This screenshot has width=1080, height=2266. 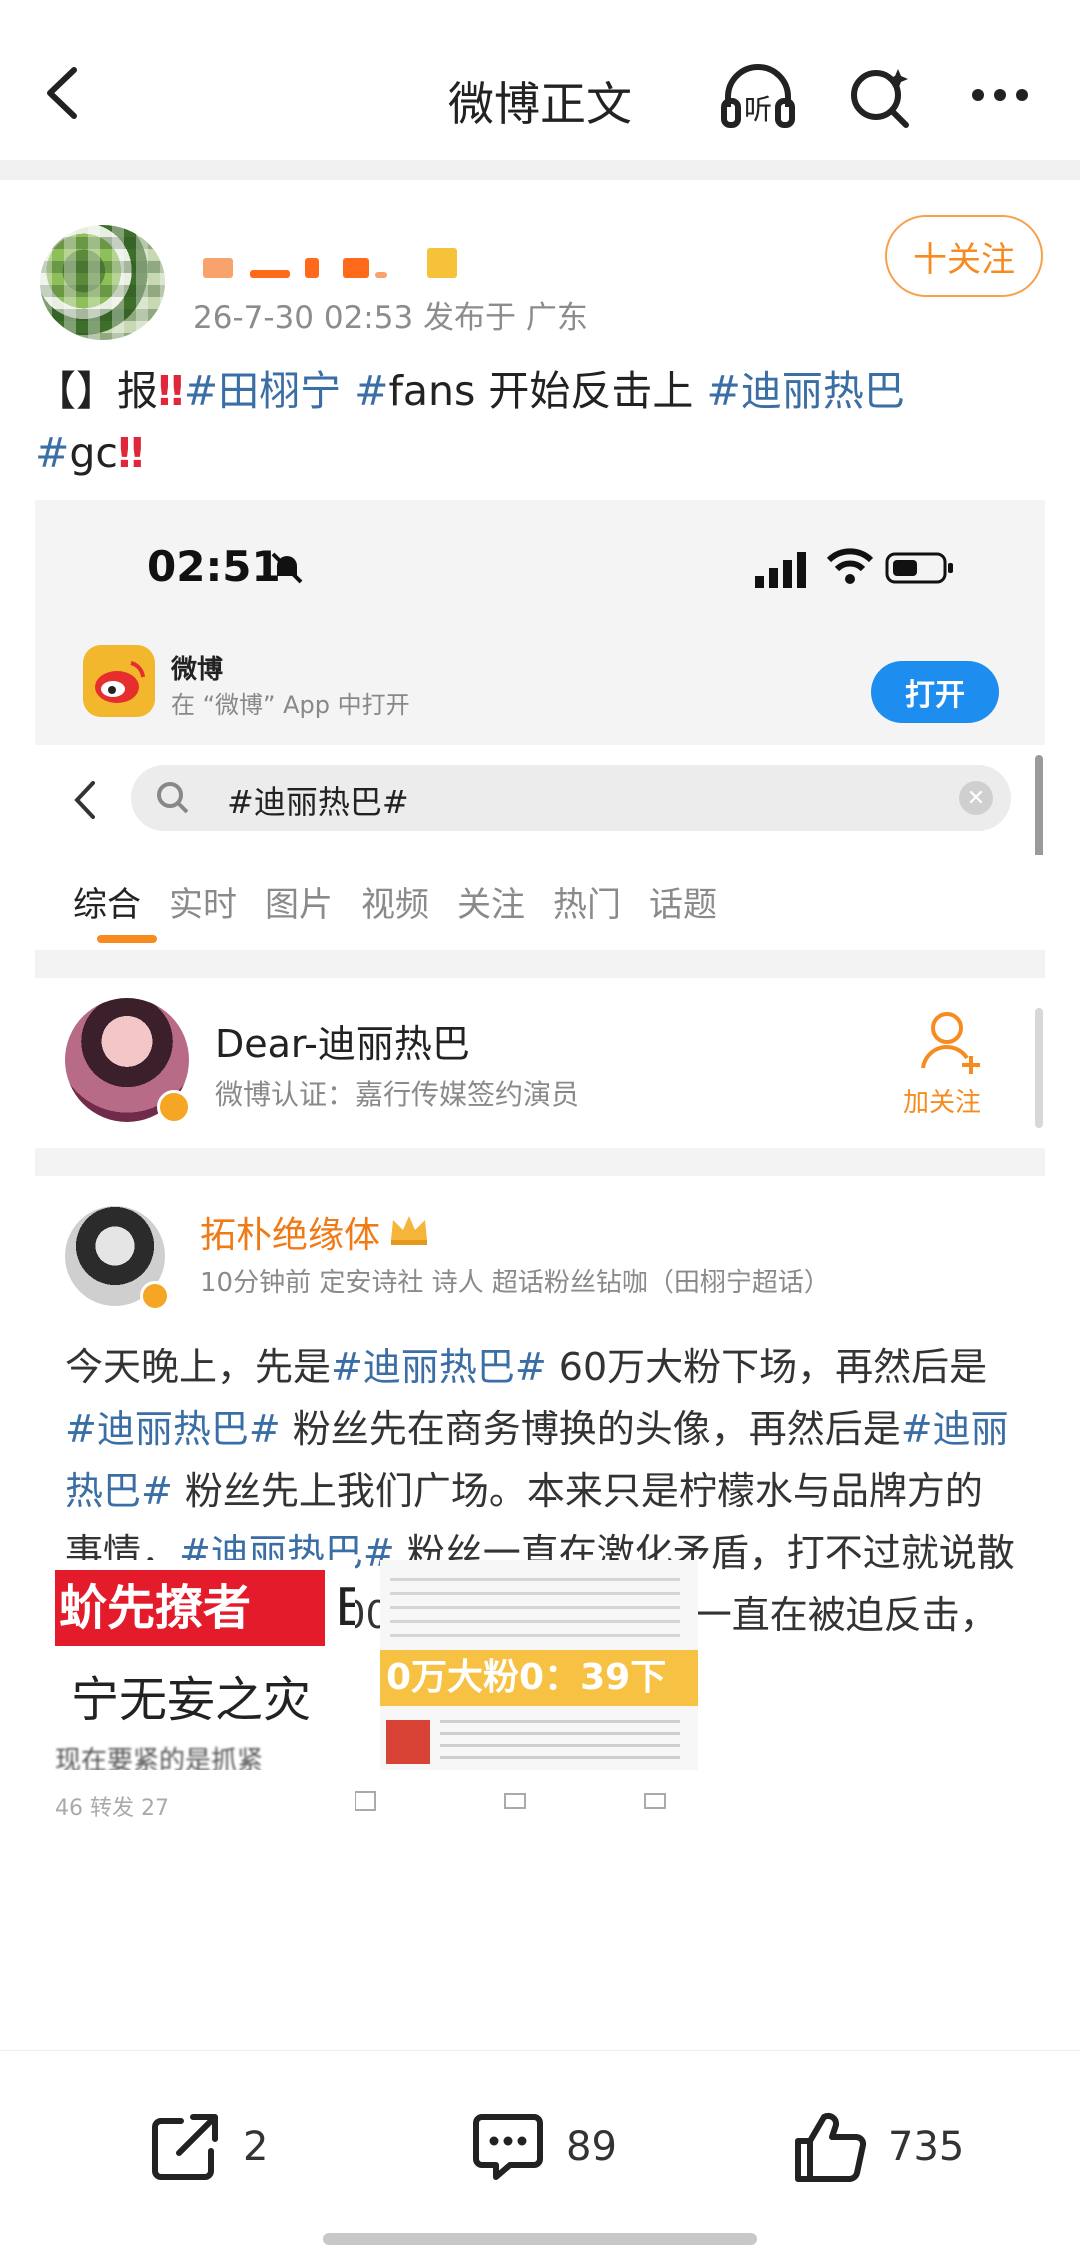 What do you see at coordinates (540, 422) in the screenshot?
I see `post-text: 【】报‼#田栩宁 #fans 开始反击上 #迪丽热巴 #gc‼` at bounding box center [540, 422].